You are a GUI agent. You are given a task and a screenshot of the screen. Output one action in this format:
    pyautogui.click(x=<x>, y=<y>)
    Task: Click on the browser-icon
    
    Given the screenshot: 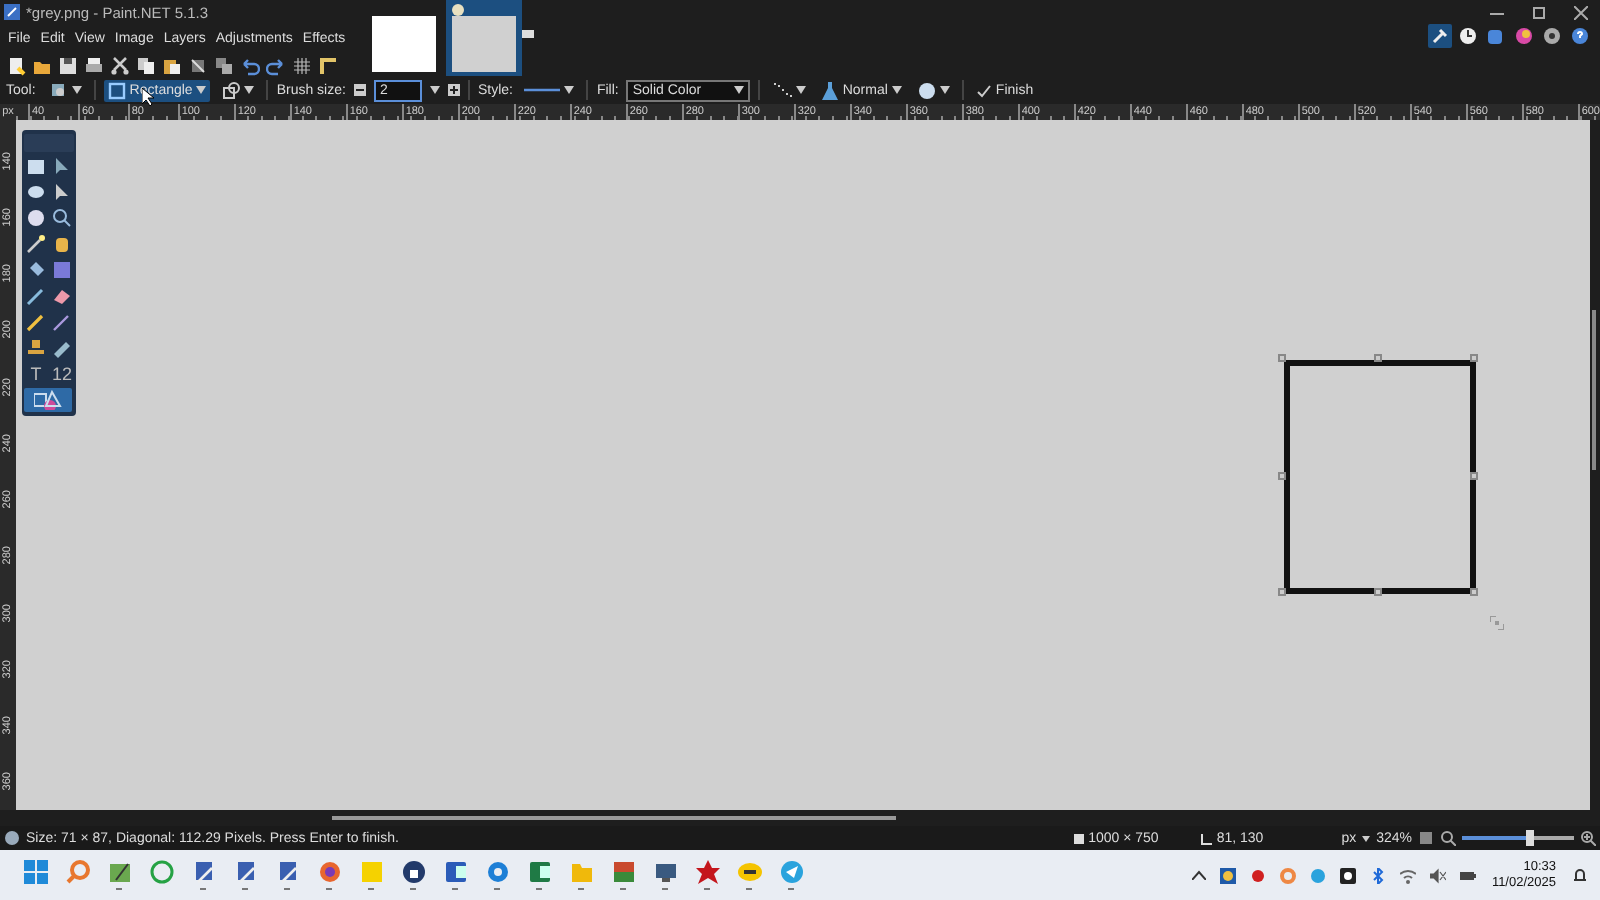 What is the action you would take?
    pyautogui.click(x=329, y=872)
    